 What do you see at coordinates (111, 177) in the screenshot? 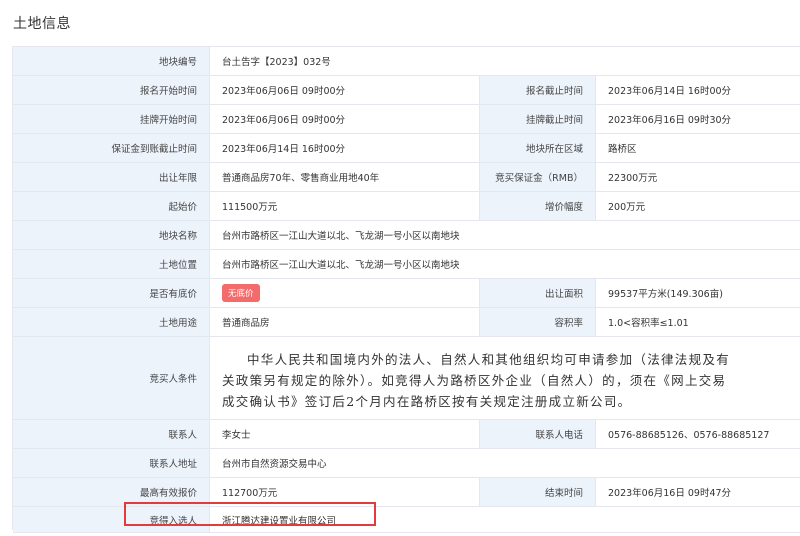
I see `label-lease-term: 出让年限` at bounding box center [111, 177].